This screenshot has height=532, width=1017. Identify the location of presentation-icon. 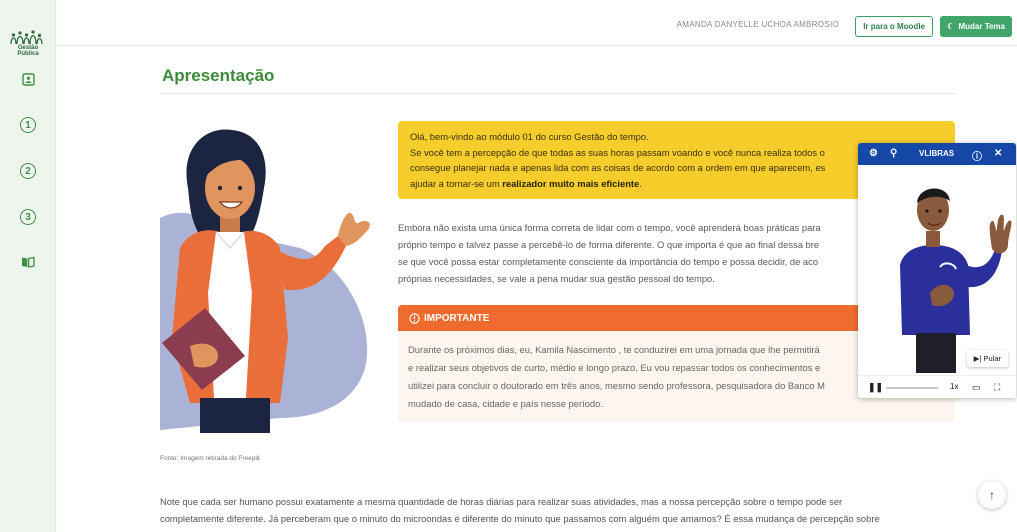
(28, 79).